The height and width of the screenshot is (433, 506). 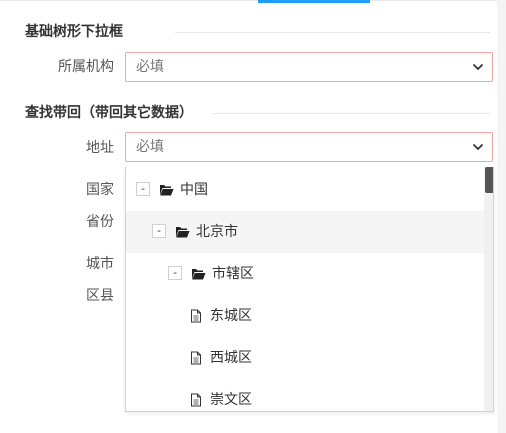 I want to click on tree-node-label: 东城区, so click(x=231, y=316).